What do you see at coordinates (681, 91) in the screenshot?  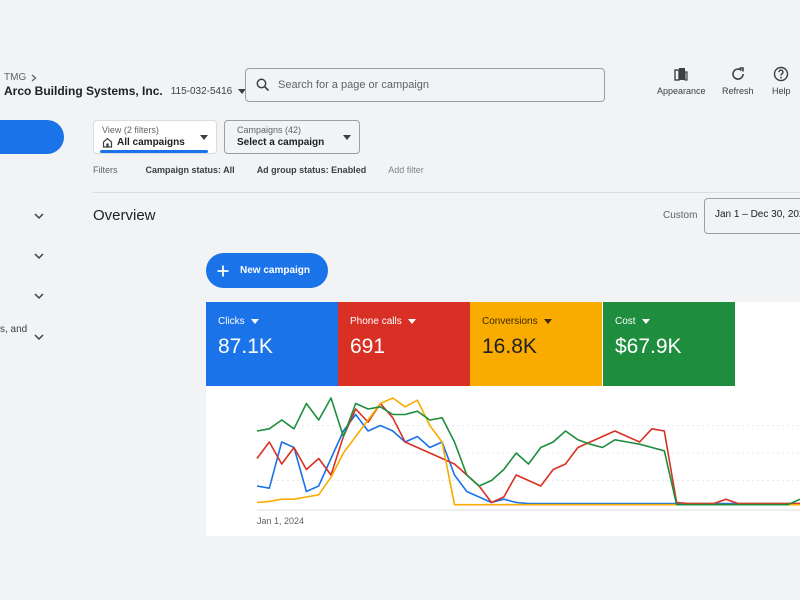 I see `appearance-label: Appearance` at bounding box center [681, 91].